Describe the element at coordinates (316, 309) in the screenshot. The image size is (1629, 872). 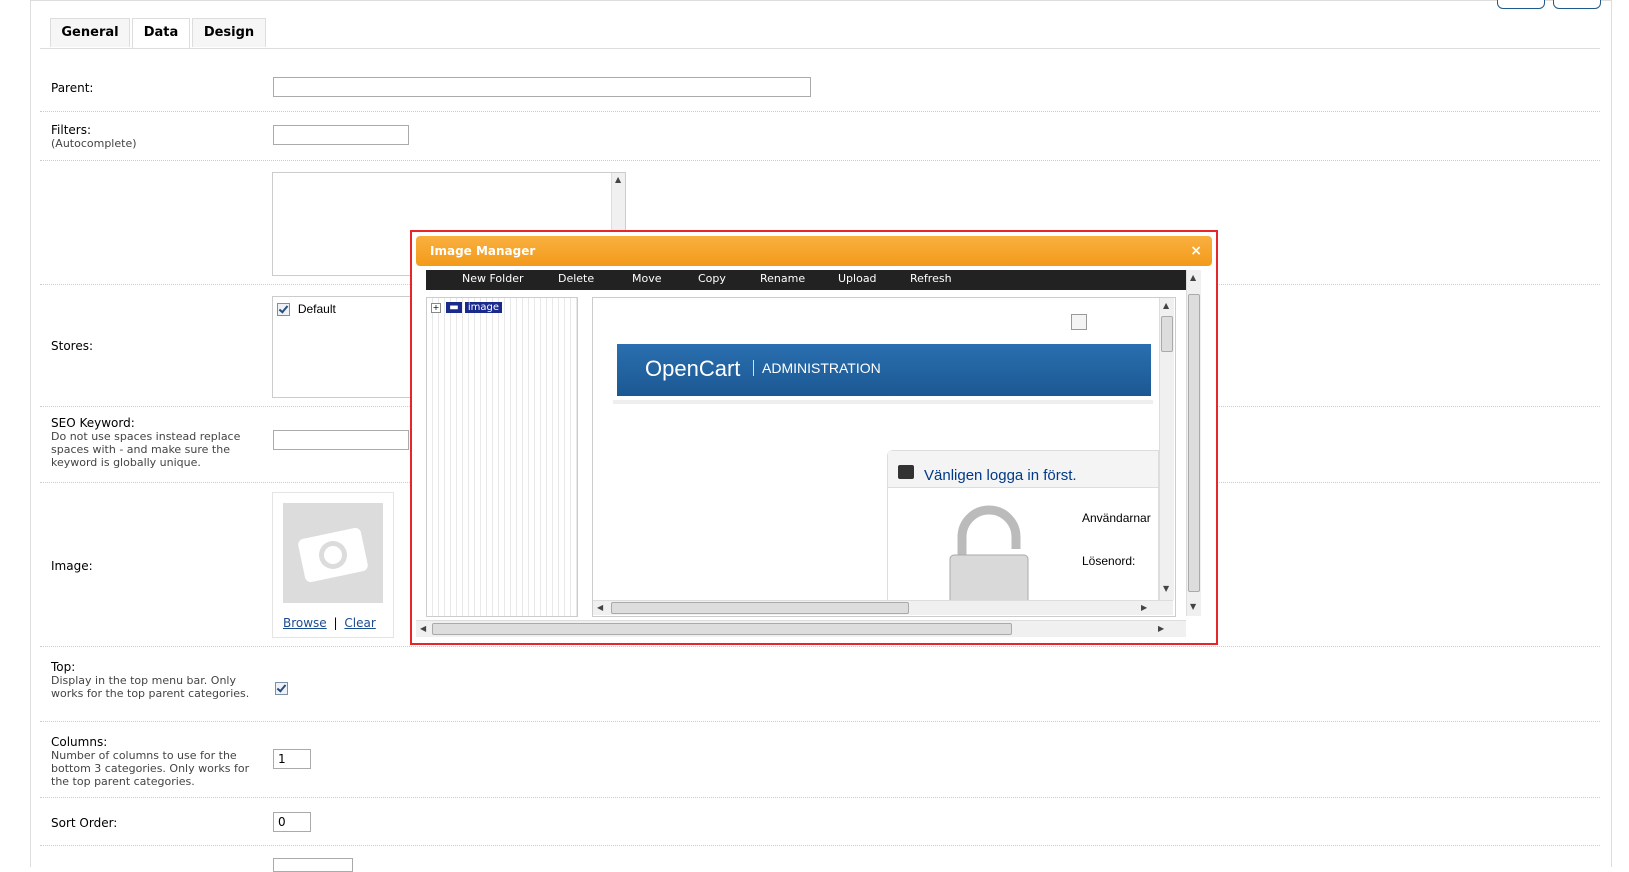
I see `store-default-label: Default` at that location.